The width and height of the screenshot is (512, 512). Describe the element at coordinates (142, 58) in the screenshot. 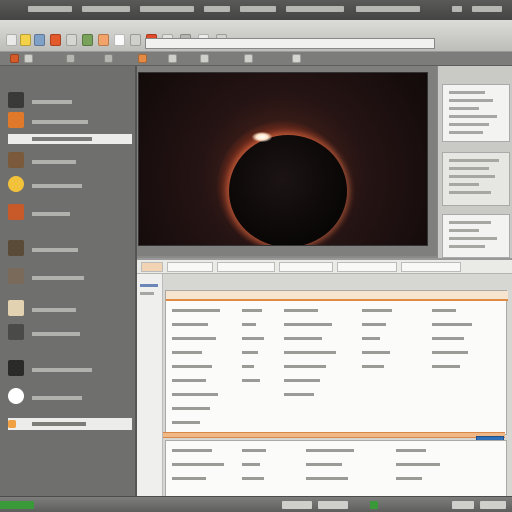

I see `flag-icon` at that location.